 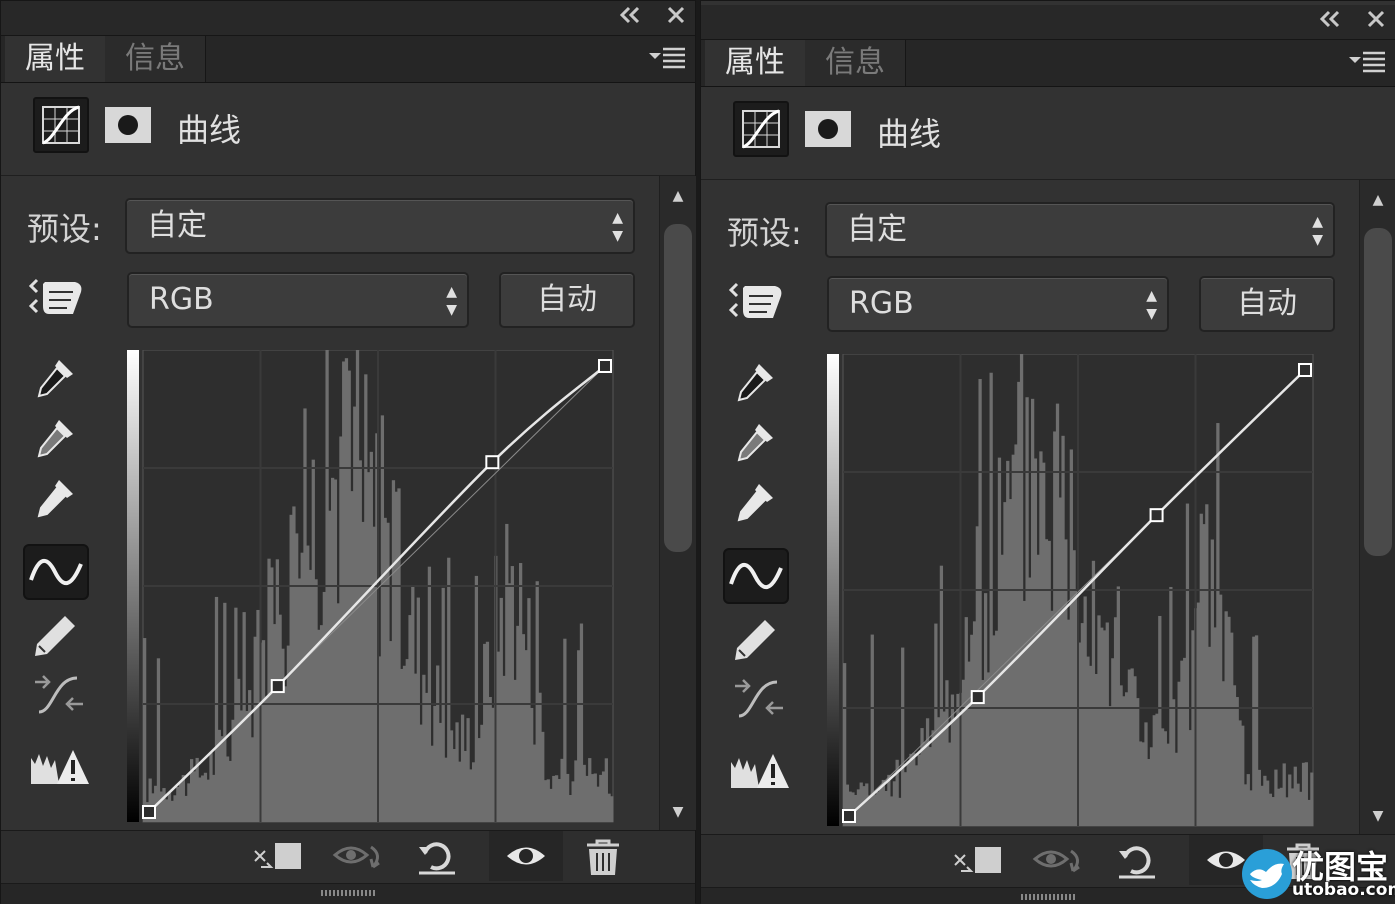 What do you see at coordinates (1048, 22) in the screenshot?
I see `panel-titlebar` at bounding box center [1048, 22].